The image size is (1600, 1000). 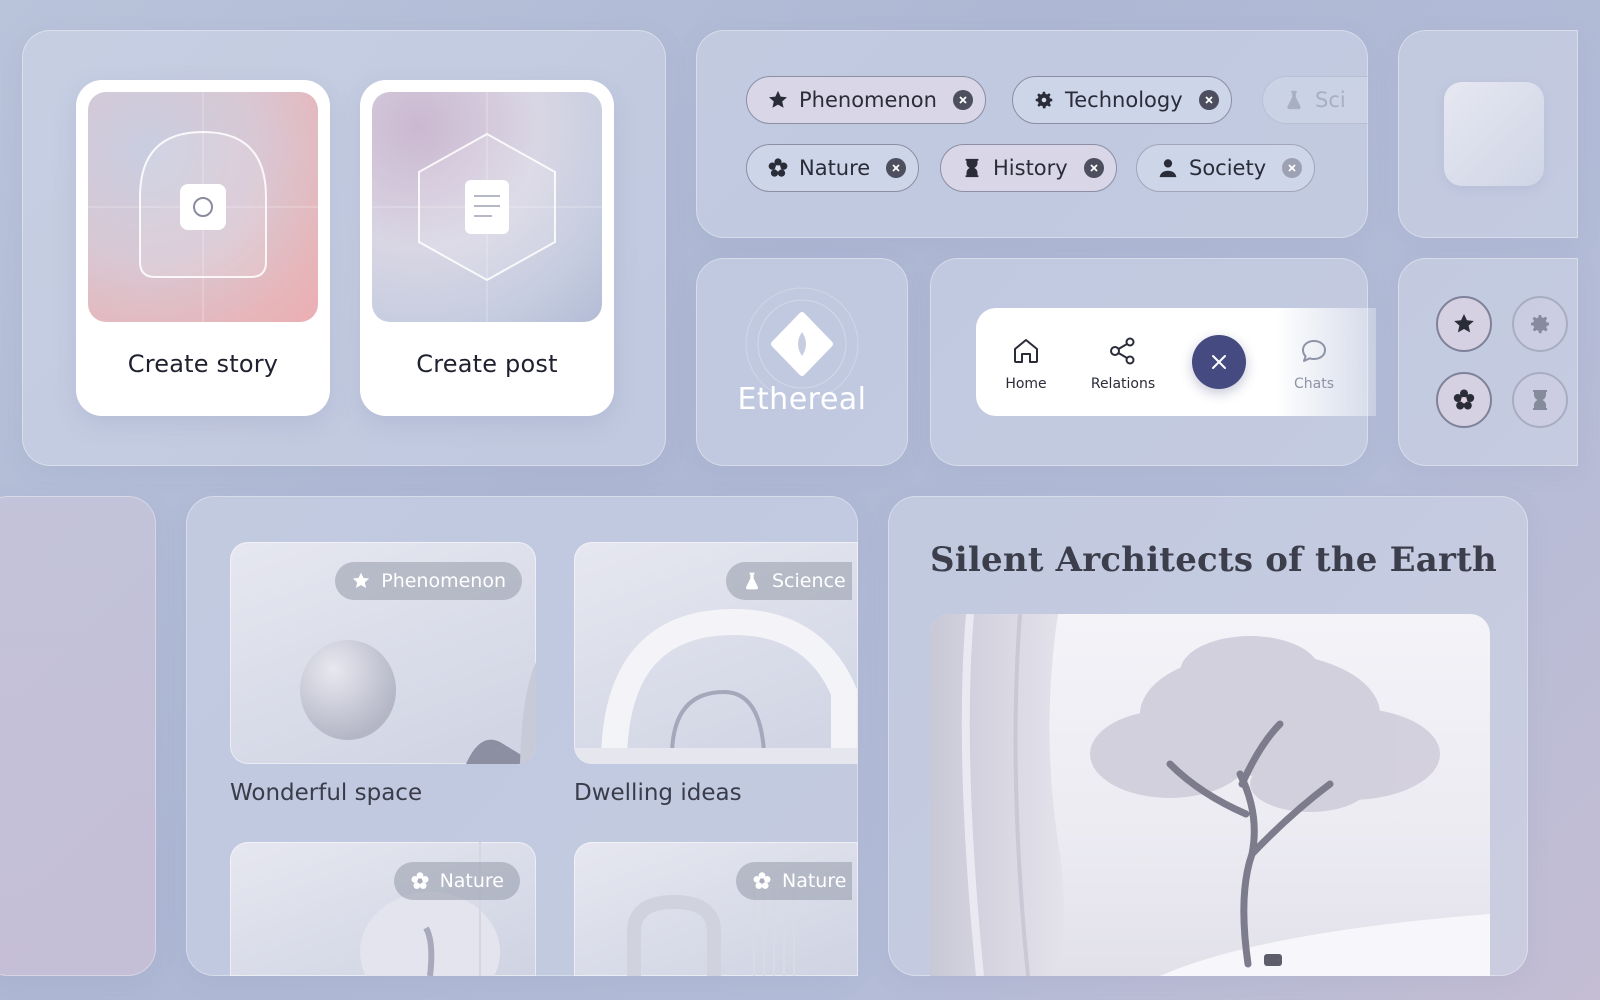 I want to click on document-icon, so click(x=487, y=207).